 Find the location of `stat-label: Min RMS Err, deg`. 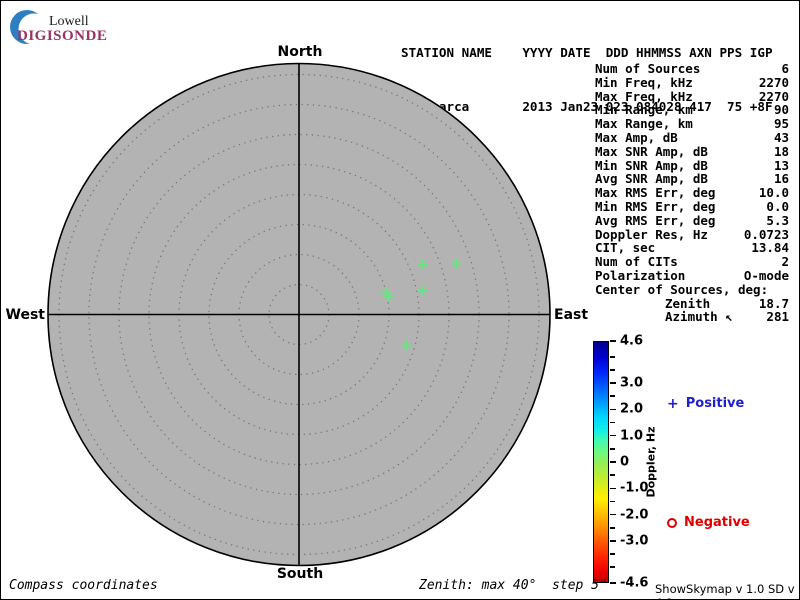

stat-label: Min RMS Err, deg is located at coordinates (655, 206).